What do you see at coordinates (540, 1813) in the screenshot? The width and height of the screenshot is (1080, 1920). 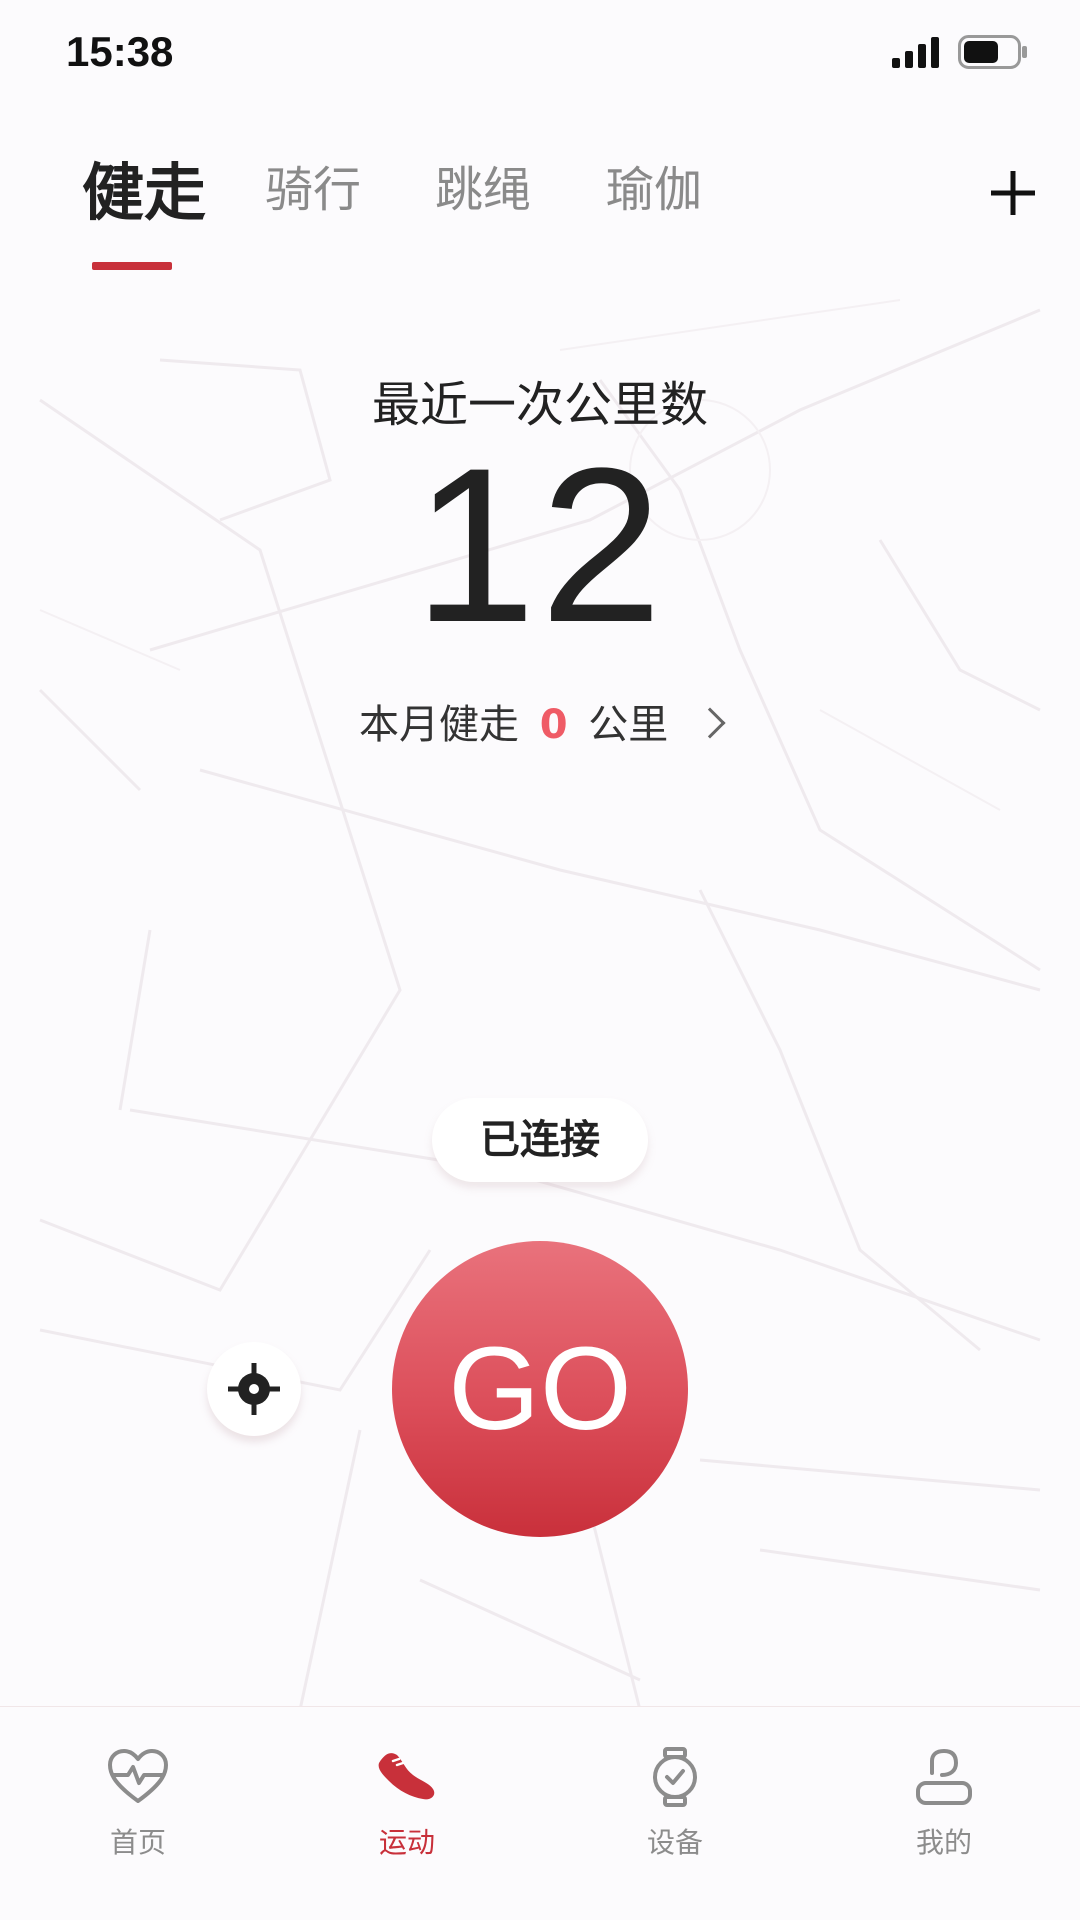 I see `bottom-navigation: 首页 运动 设备 我的` at bounding box center [540, 1813].